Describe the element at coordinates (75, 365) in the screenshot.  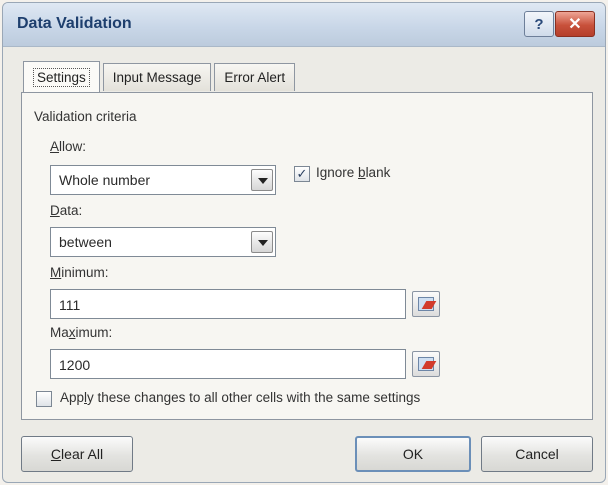
I see `maximum-value: 1200` at that location.